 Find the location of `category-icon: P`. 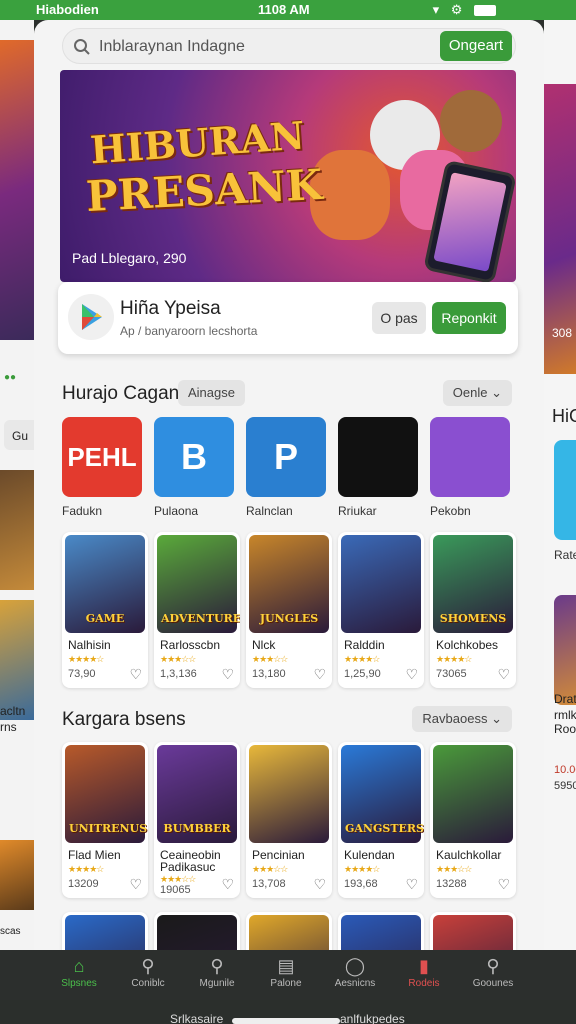

category-icon: P is located at coordinates (286, 457).